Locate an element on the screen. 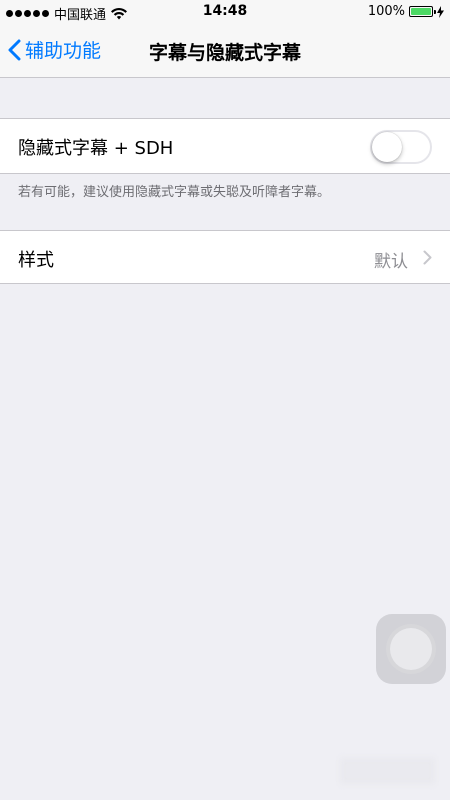  style-label: 样式 is located at coordinates (36, 260).